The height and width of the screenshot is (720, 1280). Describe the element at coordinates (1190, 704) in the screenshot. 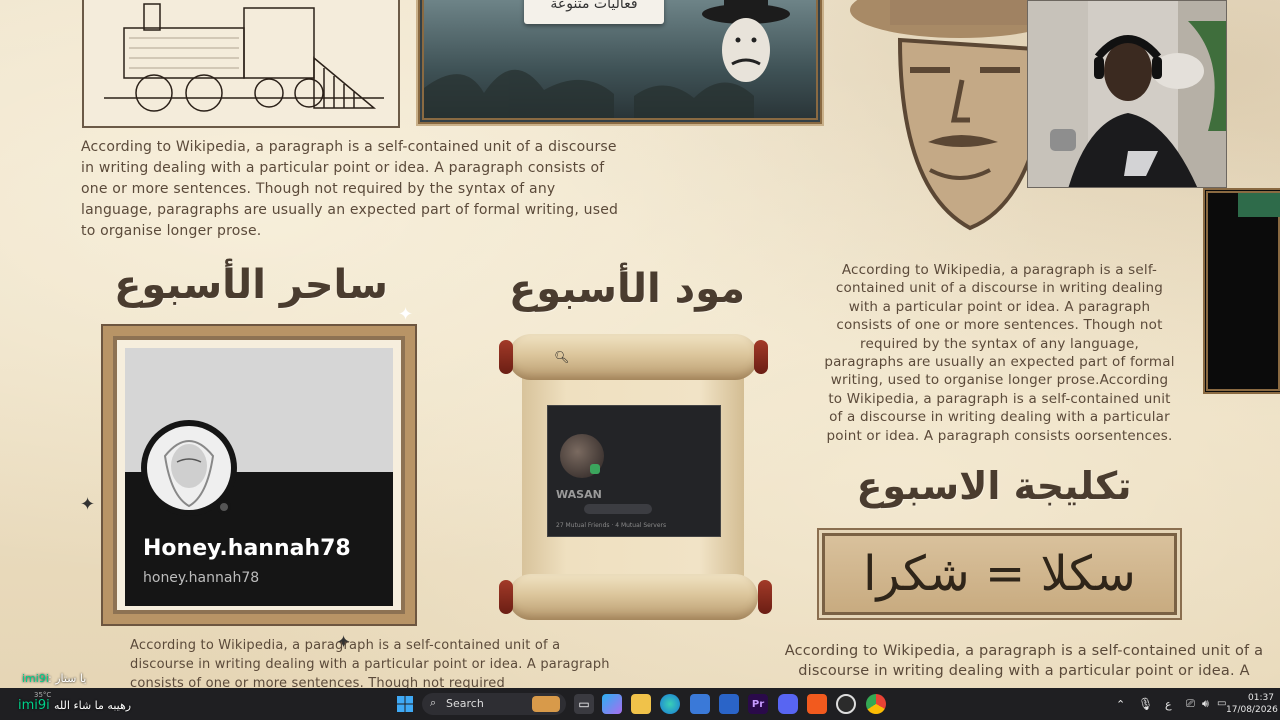

I see `network-icon: ⎚` at that location.